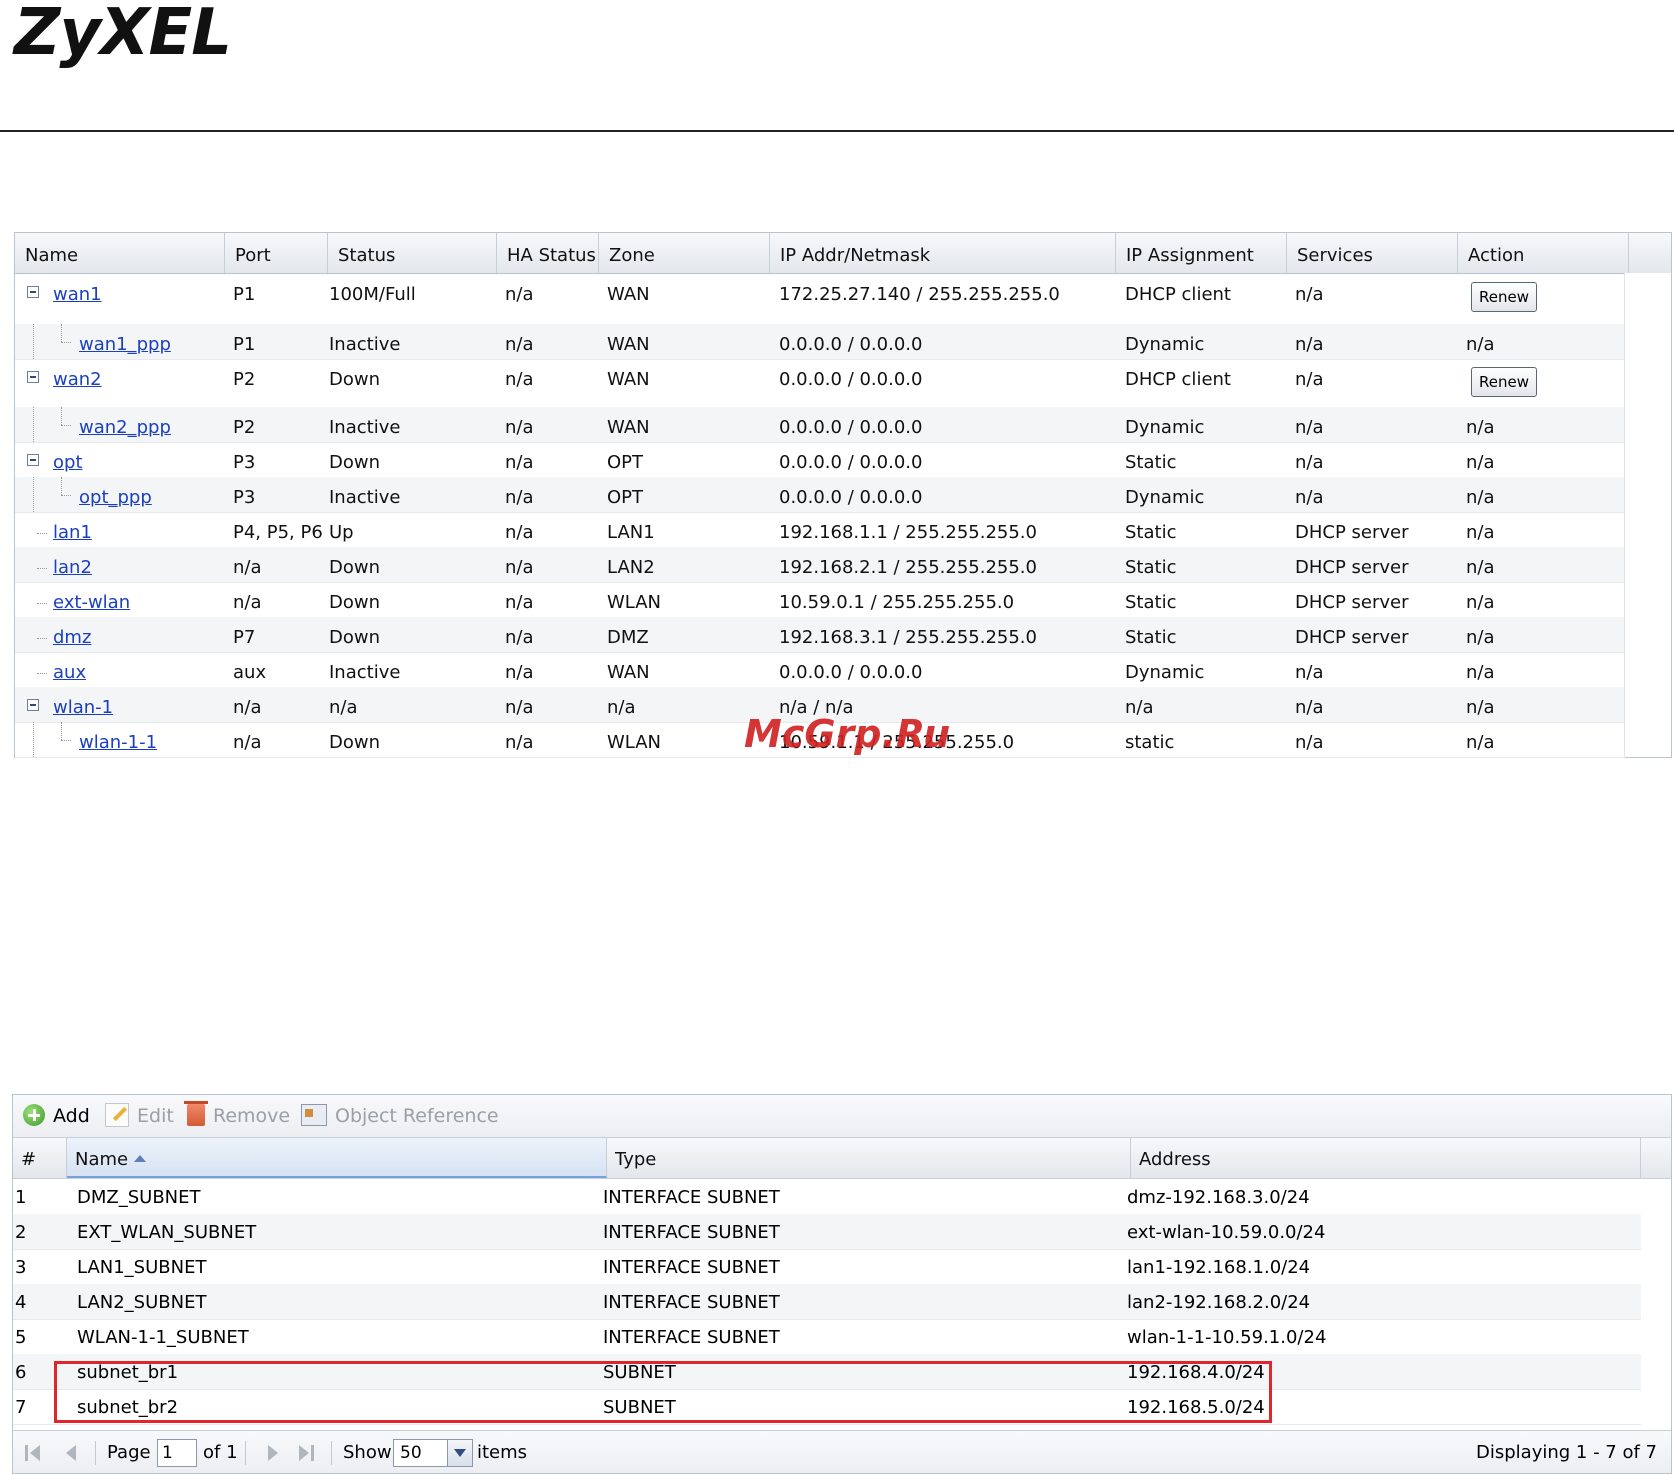 The image size is (1674, 1475). I want to click on zone-cell: OPT, so click(625, 462).